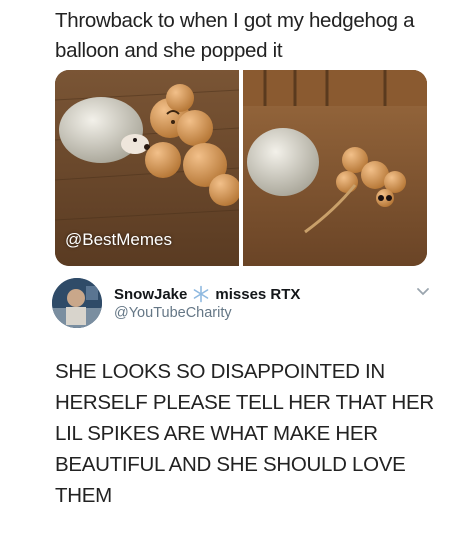  I want to click on avatar-image, so click(77, 303).